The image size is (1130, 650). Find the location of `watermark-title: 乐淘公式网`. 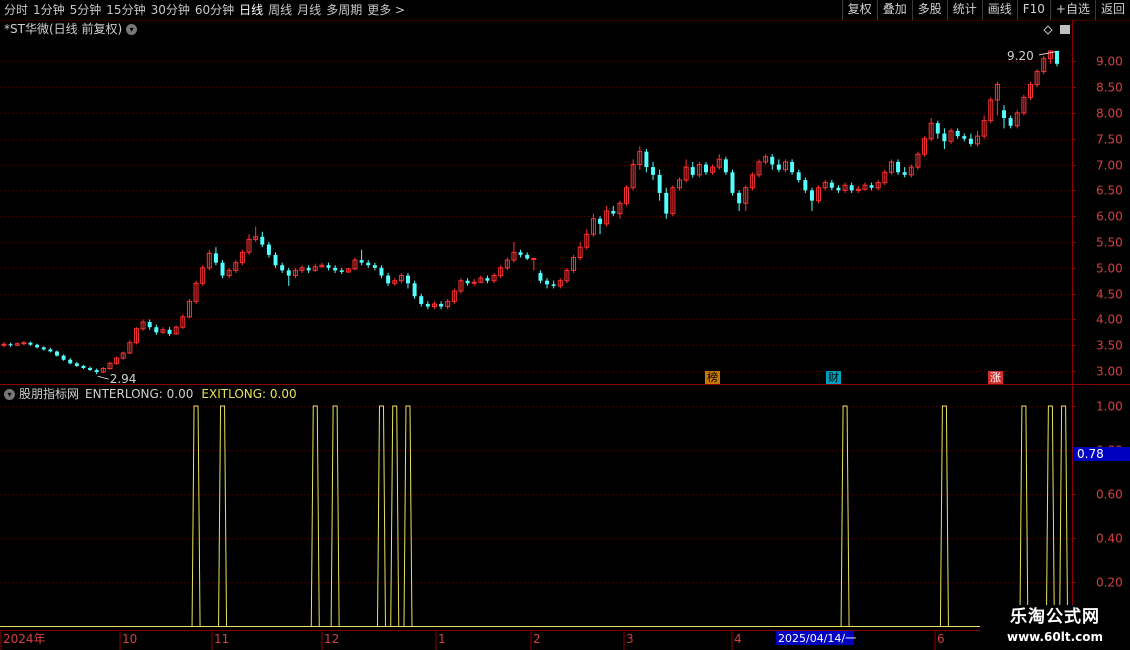

watermark-title: 乐淘公式网 is located at coordinates (1055, 617).